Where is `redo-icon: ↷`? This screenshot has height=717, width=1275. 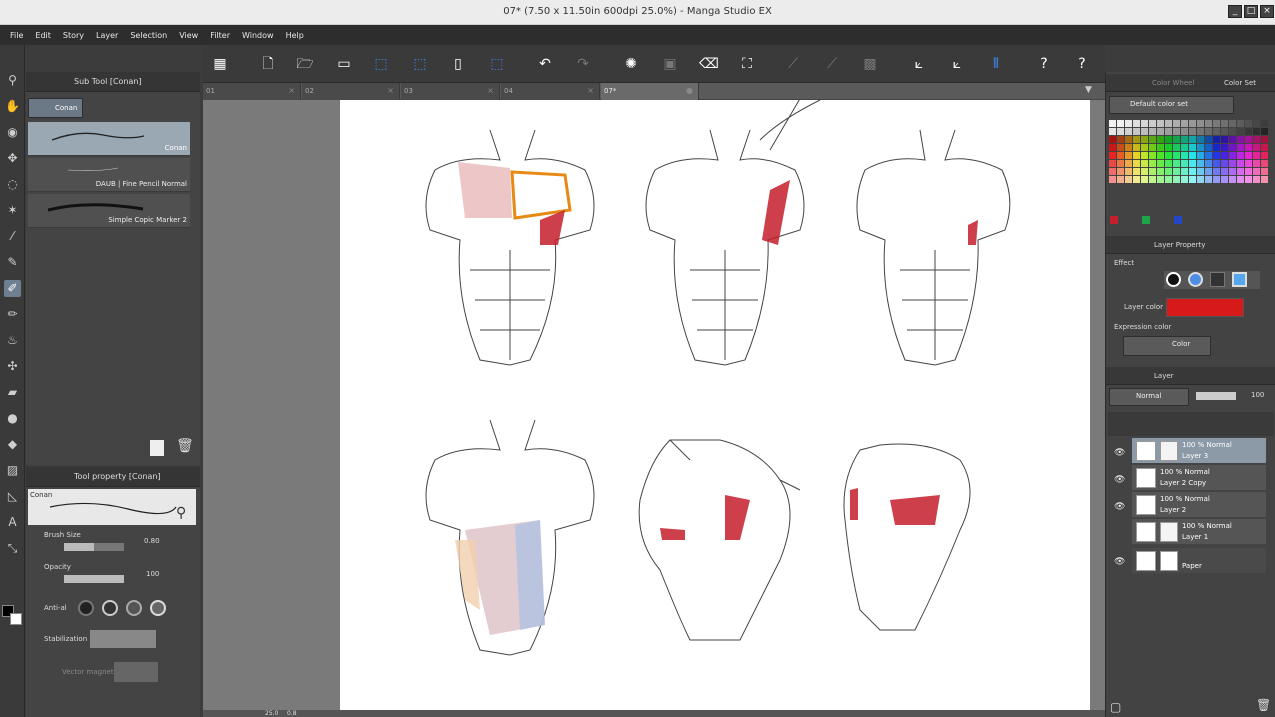 redo-icon: ↷ is located at coordinates (583, 64).